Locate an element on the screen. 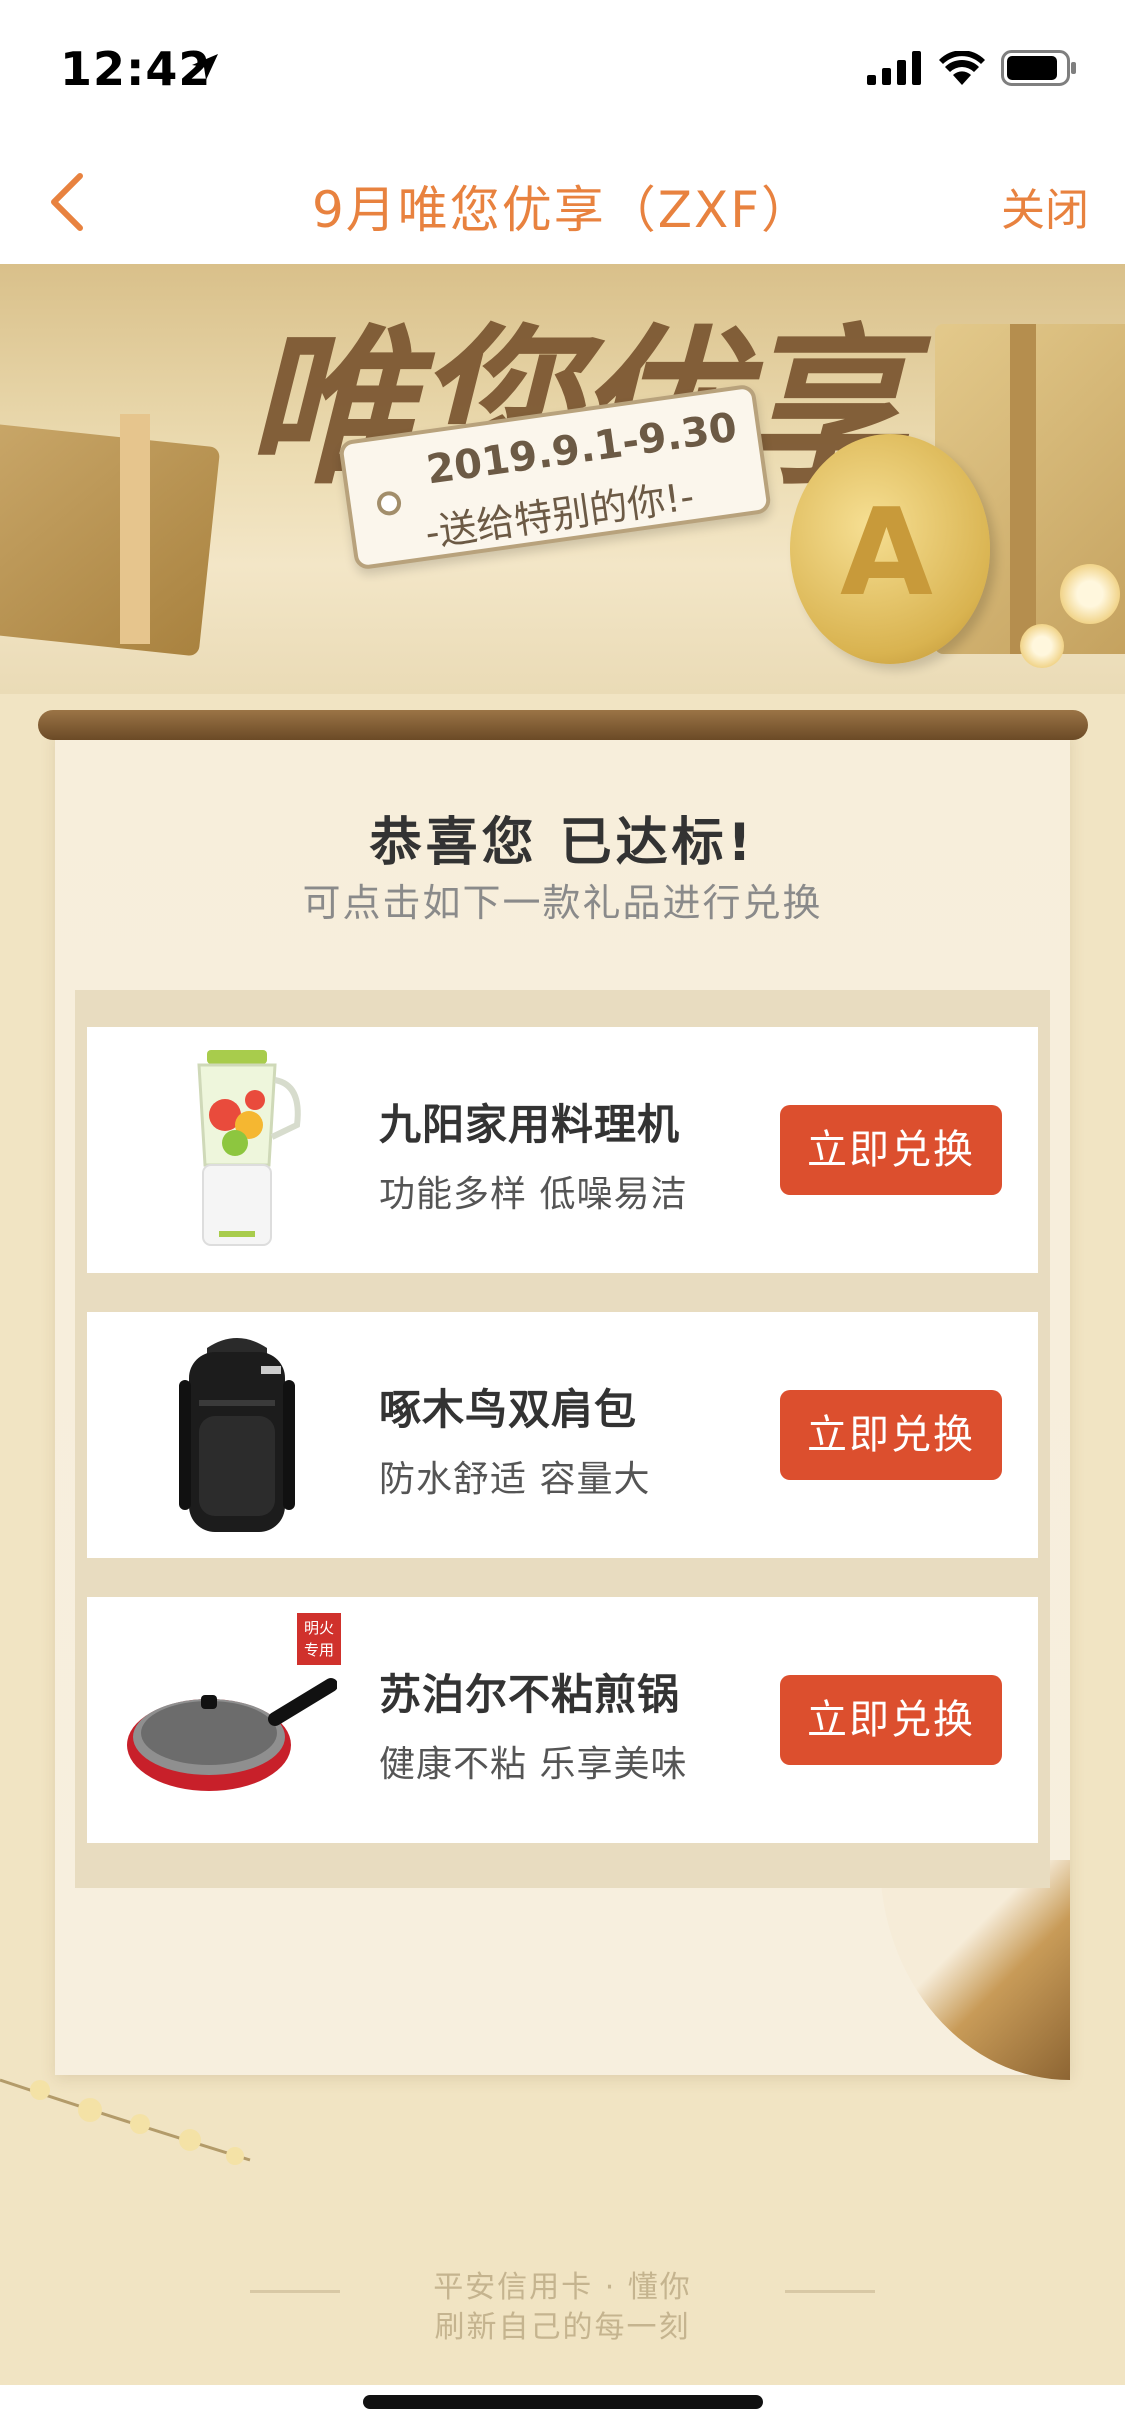 This screenshot has height=2436, width=1125. tag-hole is located at coordinates (389, 503).